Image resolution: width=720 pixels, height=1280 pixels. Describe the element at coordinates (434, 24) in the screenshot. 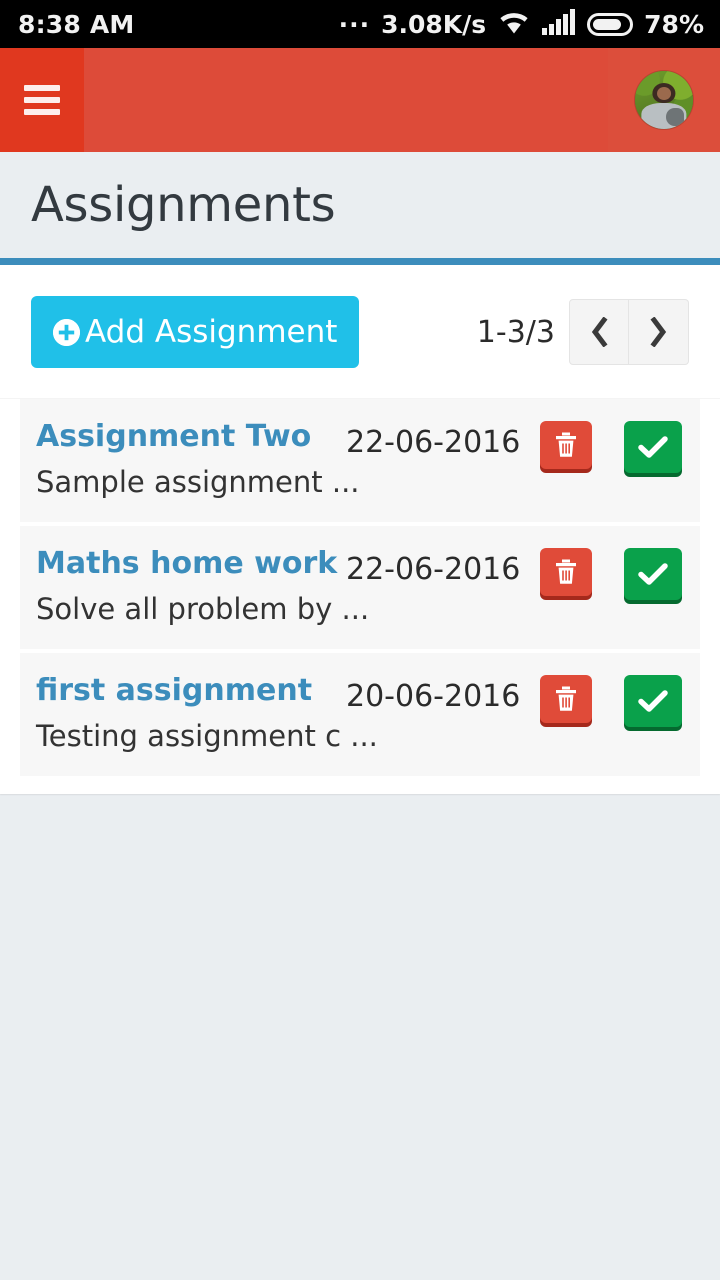

I see `network-speed-label: 3.08K/s` at that location.